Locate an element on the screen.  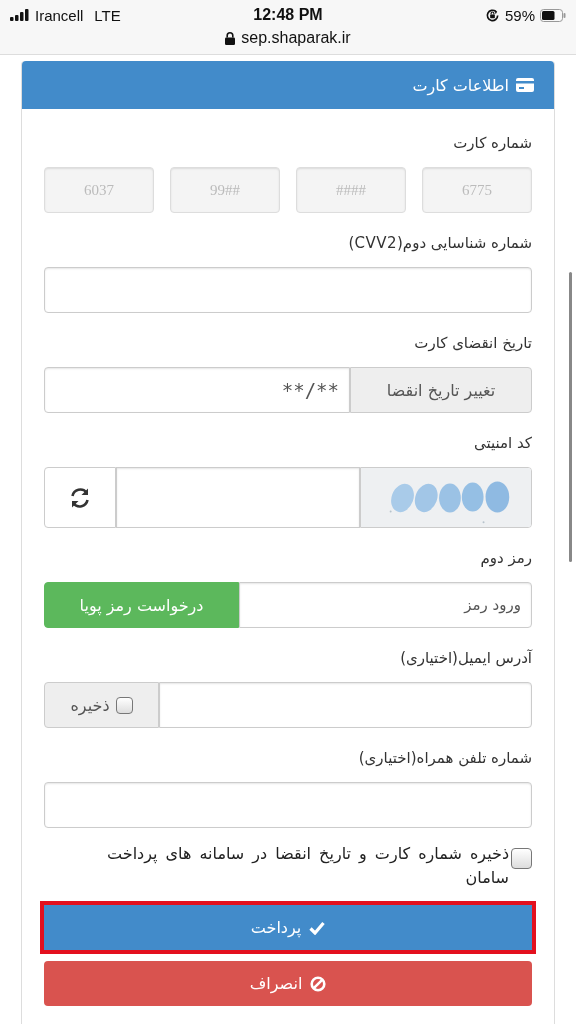
clock-time: 12:48 PM is located at coordinates (288, 15).